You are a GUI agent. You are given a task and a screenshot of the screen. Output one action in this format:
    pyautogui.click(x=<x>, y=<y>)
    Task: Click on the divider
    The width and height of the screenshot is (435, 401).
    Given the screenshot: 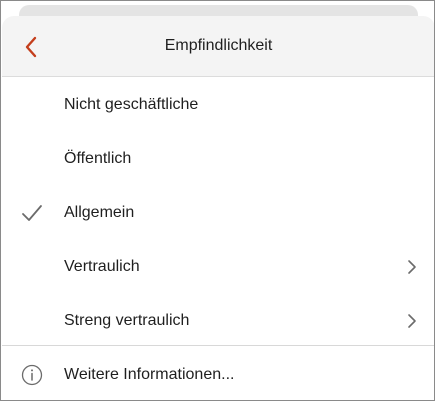 What is the action you would take?
    pyautogui.click(x=218, y=345)
    